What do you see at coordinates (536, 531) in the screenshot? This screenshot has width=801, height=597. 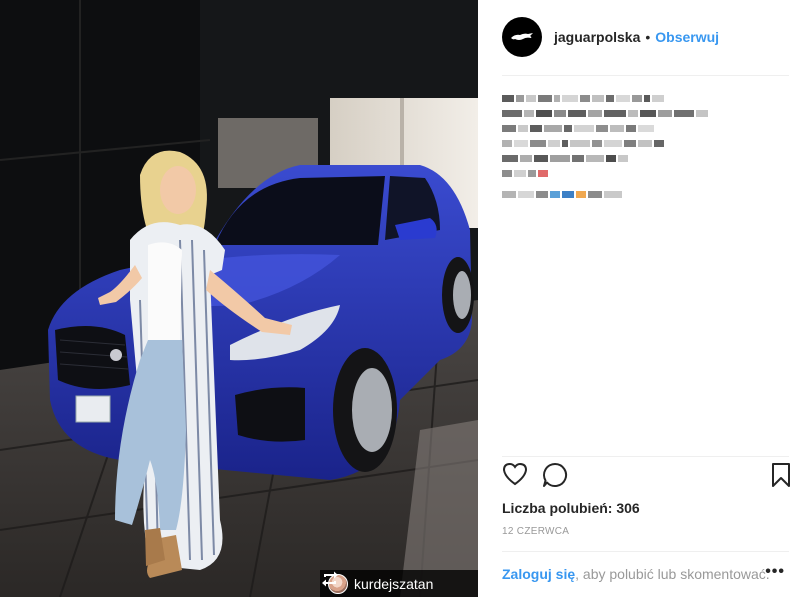 I see `post-date: 12 CZERWCA` at bounding box center [536, 531].